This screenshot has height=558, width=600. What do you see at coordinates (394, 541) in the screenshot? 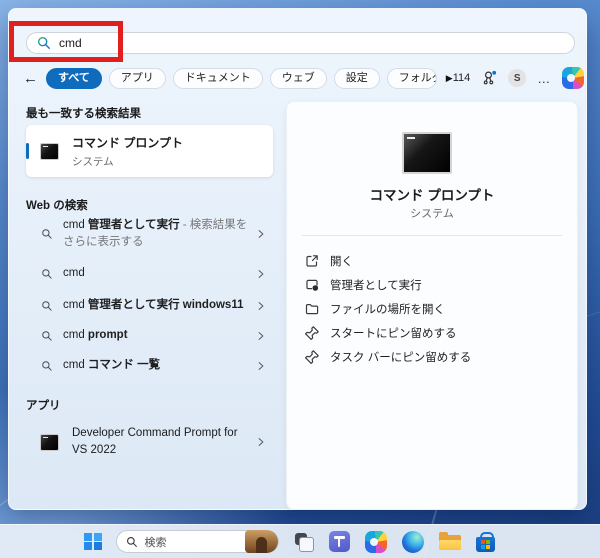
I see `taskbar-icons` at bounding box center [394, 541].